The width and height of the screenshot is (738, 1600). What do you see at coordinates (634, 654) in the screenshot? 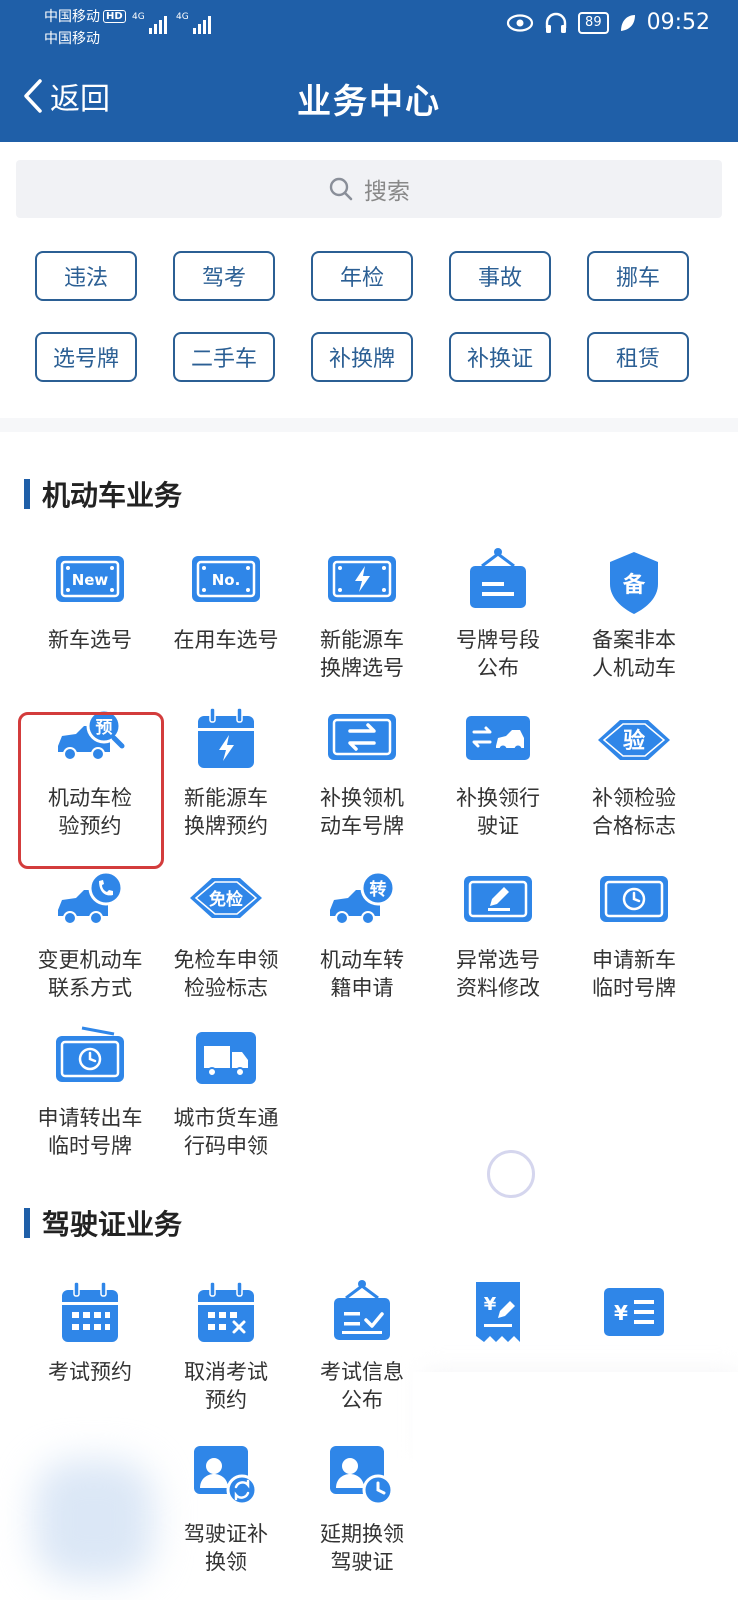
I see `service-label: 备案非本 人机动车` at bounding box center [634, 654].